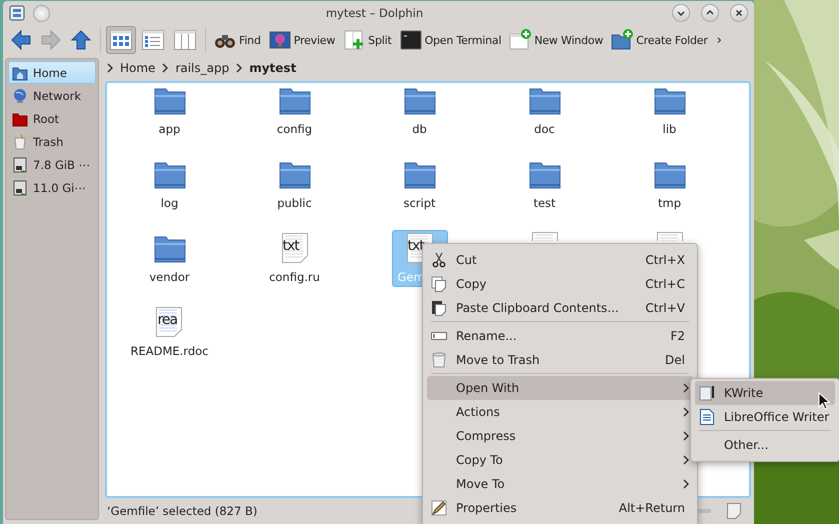 This screenshot has height=524, width=839. Describe the element at coordinates (560, 336) in the screenshot. I see `menu-item: Rename... F2` at that location.